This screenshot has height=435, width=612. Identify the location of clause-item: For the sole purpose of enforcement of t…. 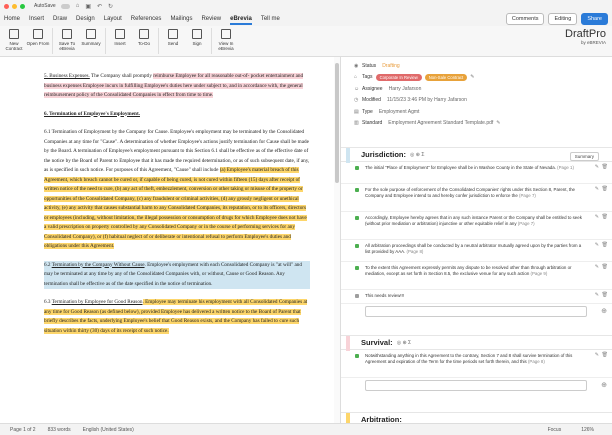
(476, 198).